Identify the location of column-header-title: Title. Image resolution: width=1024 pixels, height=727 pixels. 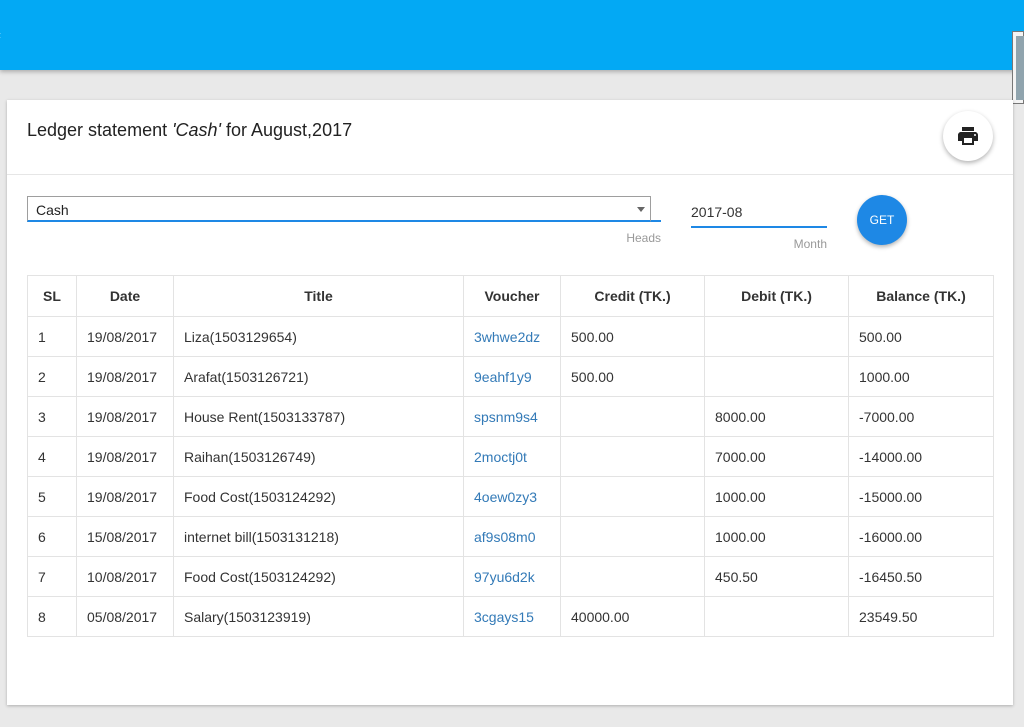
(318, 296).